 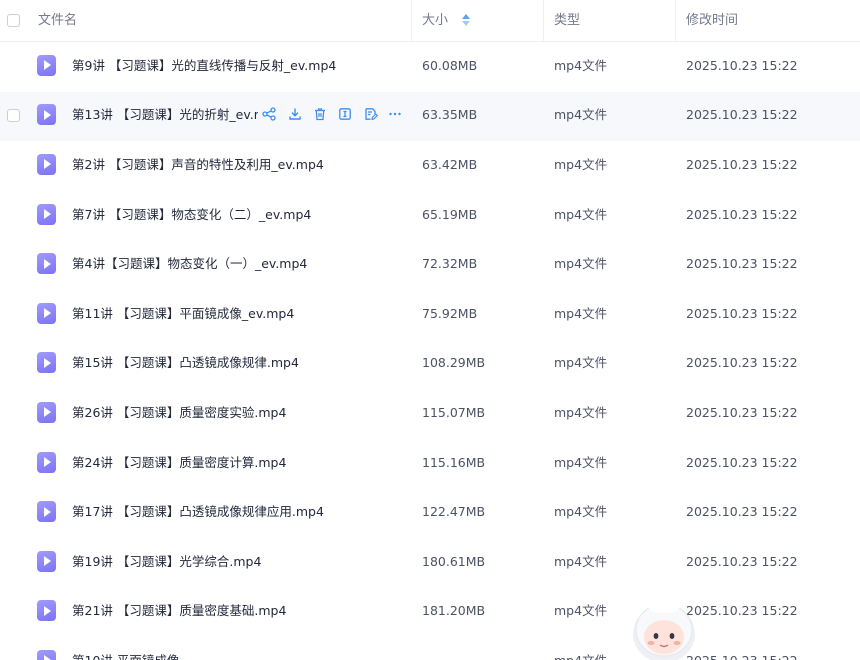 What do you see at coordinates (269, 115) in the screenshot?
I see `share-icon` at bounding box center [269, 115].